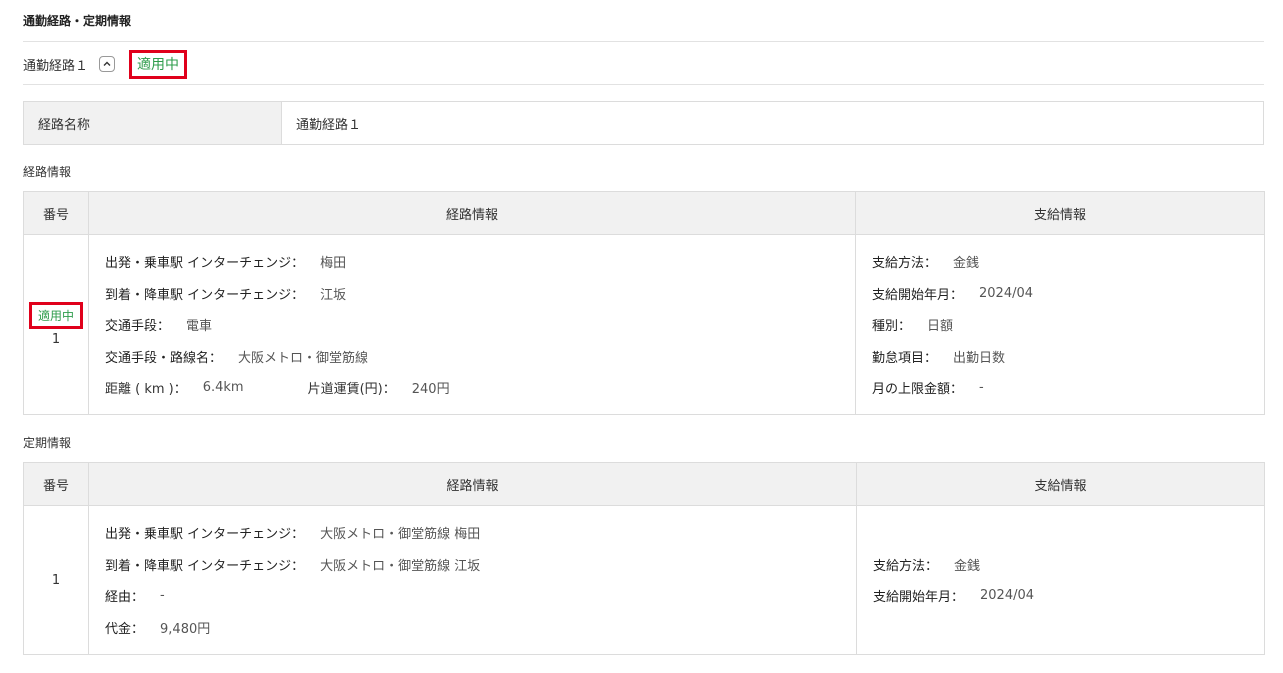 This screenshot has width=1283, height=673. What do you see at coordinates (400, 535) in the screenshot?
I see `departure-value: 大阪メトロ・御堂筋線 梅田` at bounding box center [400, 535].